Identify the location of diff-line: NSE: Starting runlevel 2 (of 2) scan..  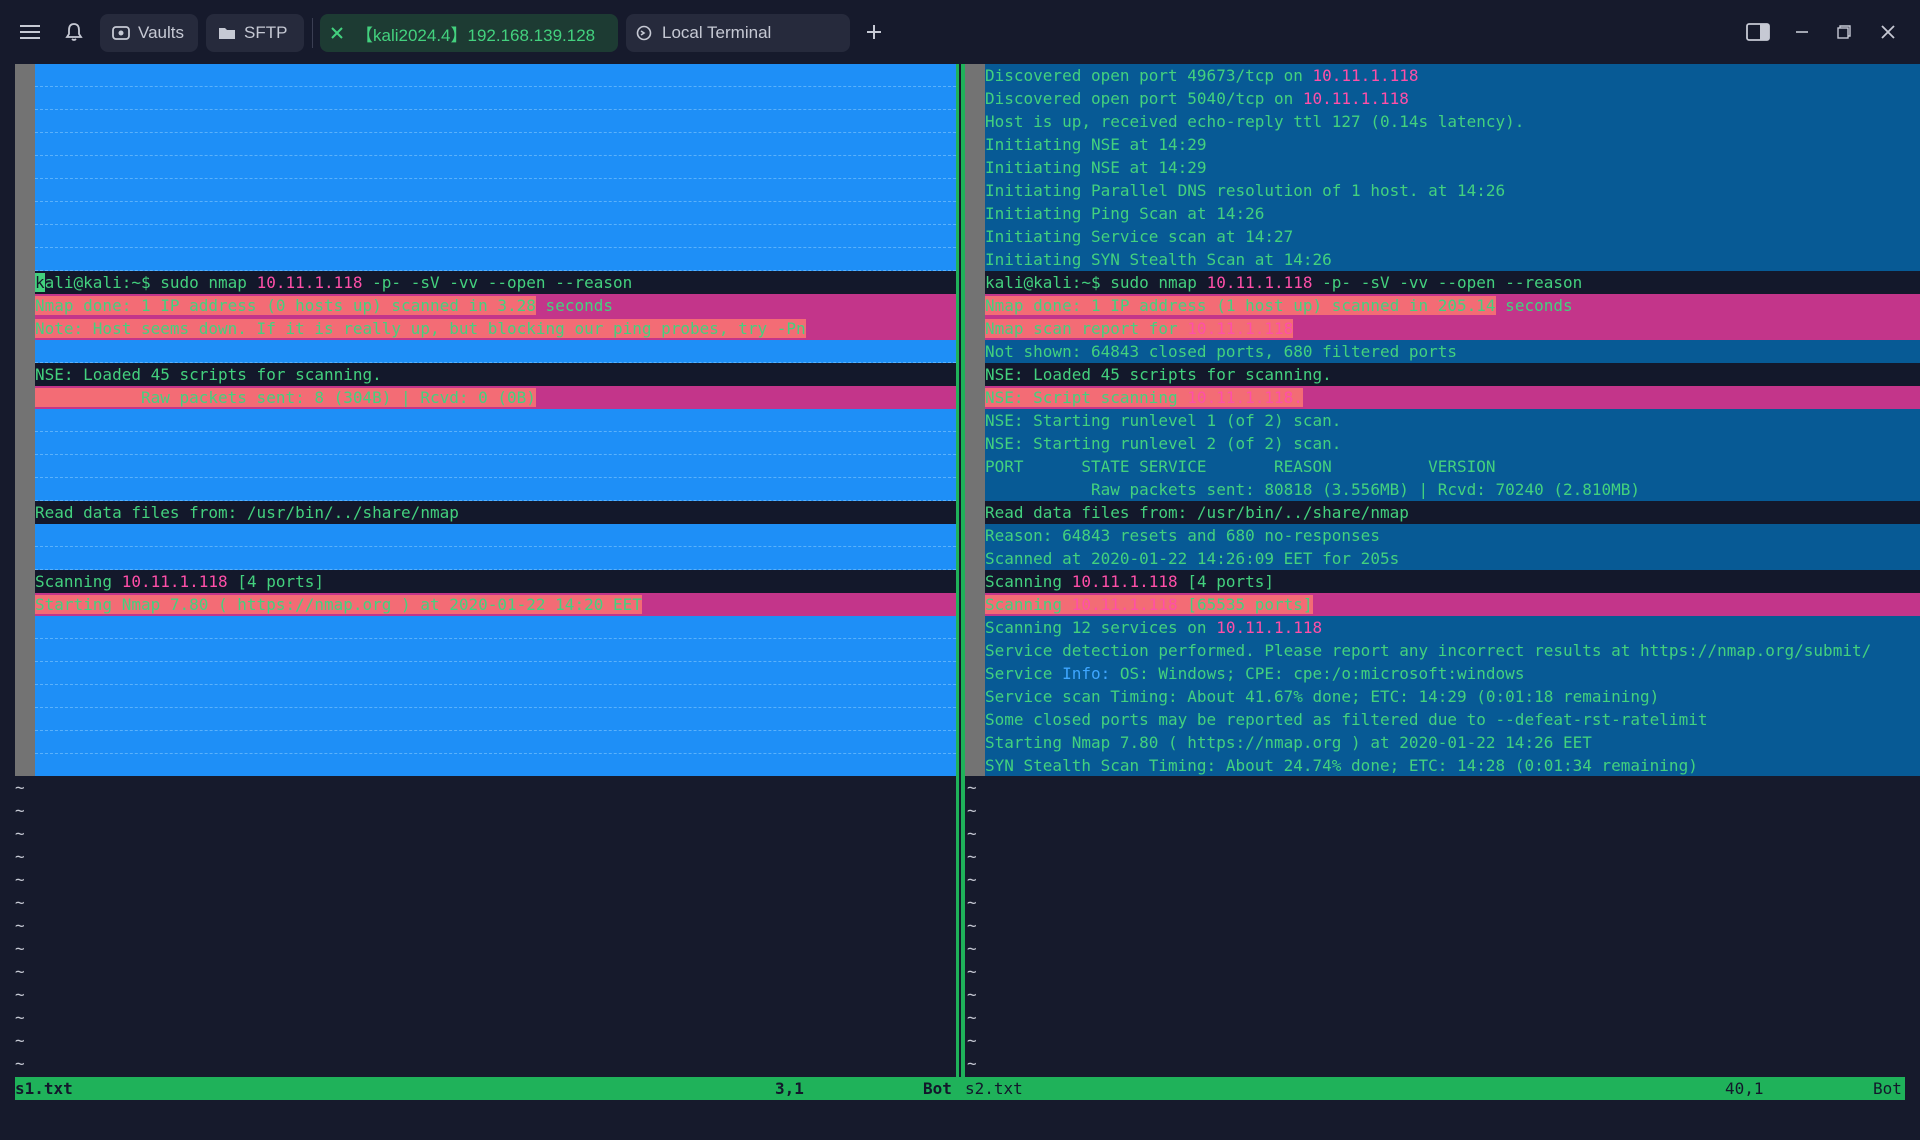
(1452, 443).